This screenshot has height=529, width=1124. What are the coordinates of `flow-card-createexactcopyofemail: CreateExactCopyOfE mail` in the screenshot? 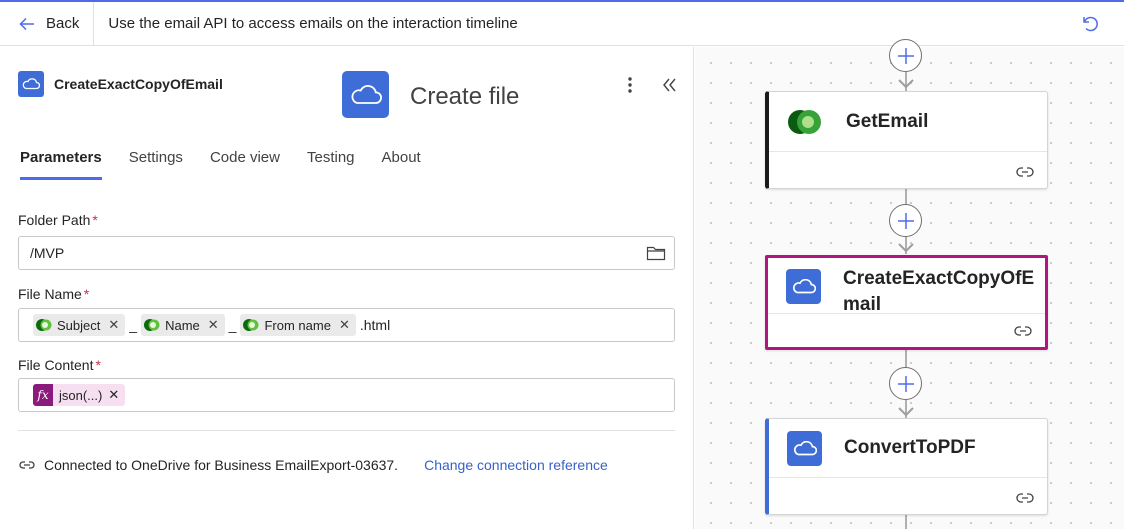 It's located at (906, 302).